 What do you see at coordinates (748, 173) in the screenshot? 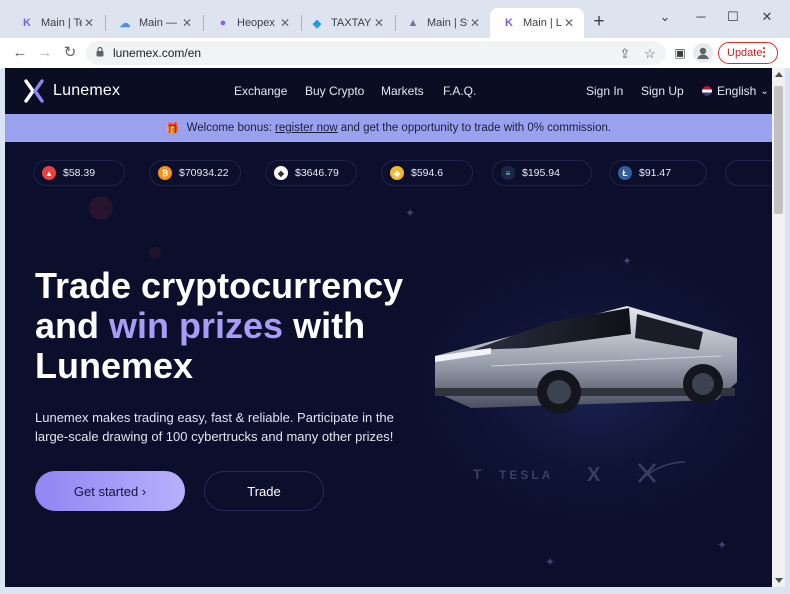
I see `ticker-partial` at bounding box center [748, 173].